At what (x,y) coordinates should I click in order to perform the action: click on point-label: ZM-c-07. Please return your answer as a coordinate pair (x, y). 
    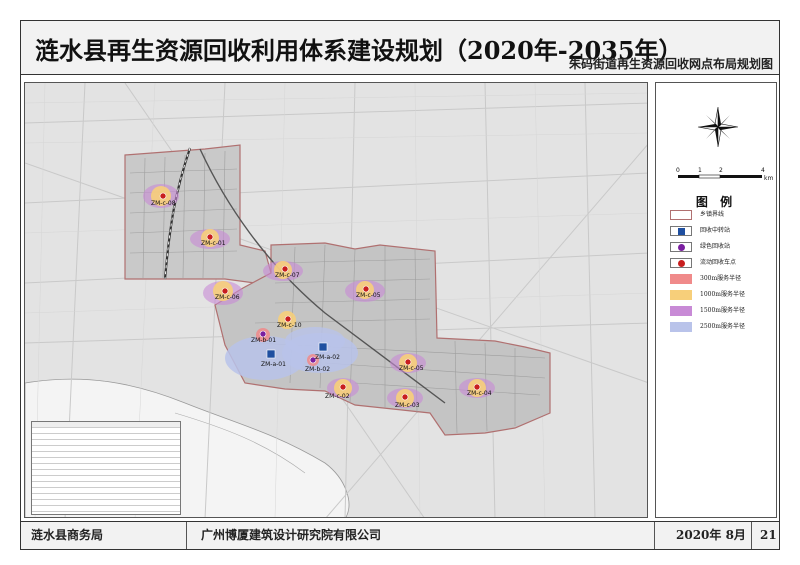
    Looking at the image, I should click on (287, 275).